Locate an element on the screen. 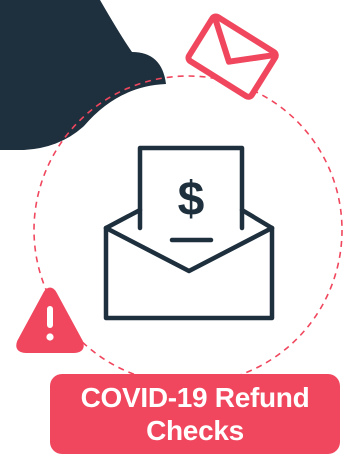 Image resolution: width=359 pixels, height=458 pixels. title-text: COVID-19 Refund Checks is located at coordinates (195, 414).